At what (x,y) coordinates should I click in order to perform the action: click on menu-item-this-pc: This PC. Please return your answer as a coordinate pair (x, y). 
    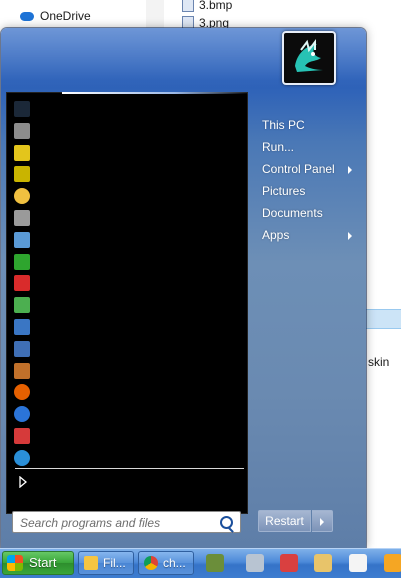
    Looking at the image, I should click on (312, 125).